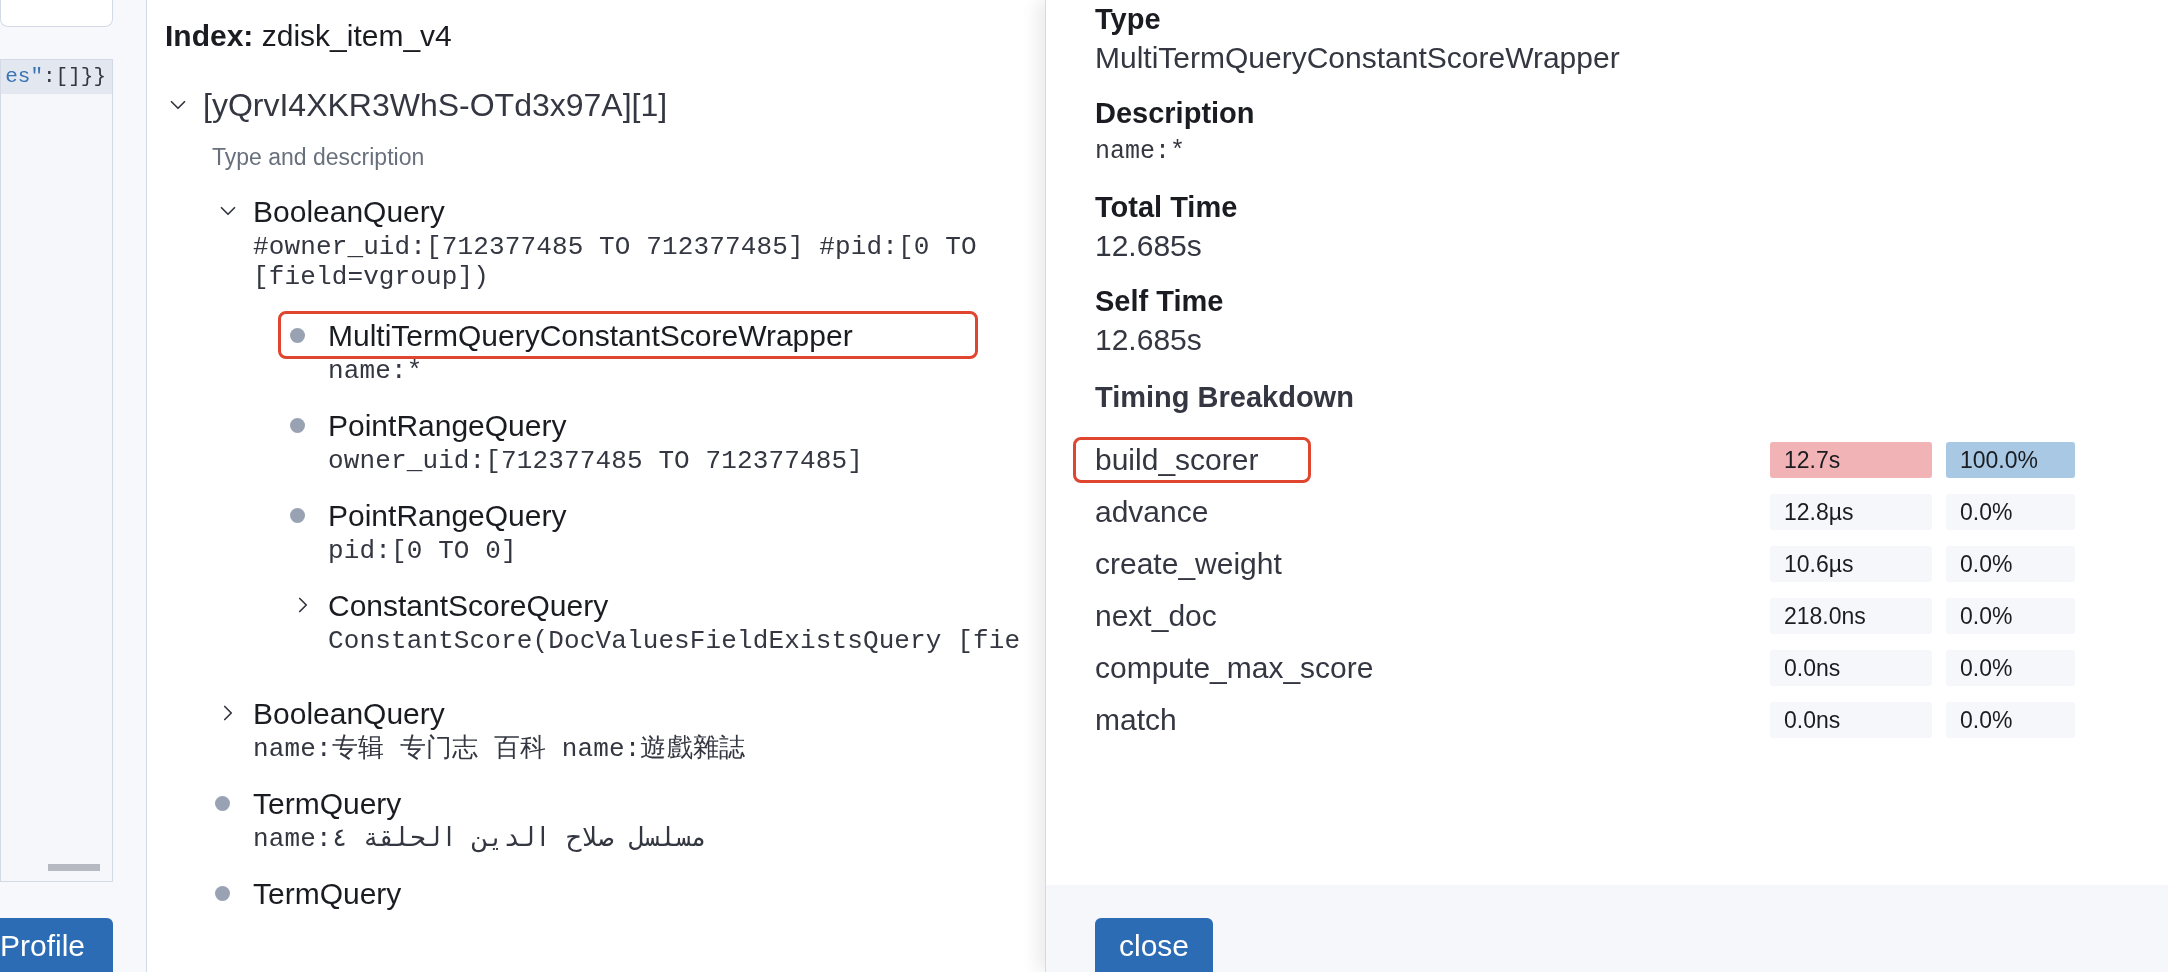  Describe the element at coordinates (371, 277) in the screenshot. I see `query-description: [field=vgroup])` at that location.